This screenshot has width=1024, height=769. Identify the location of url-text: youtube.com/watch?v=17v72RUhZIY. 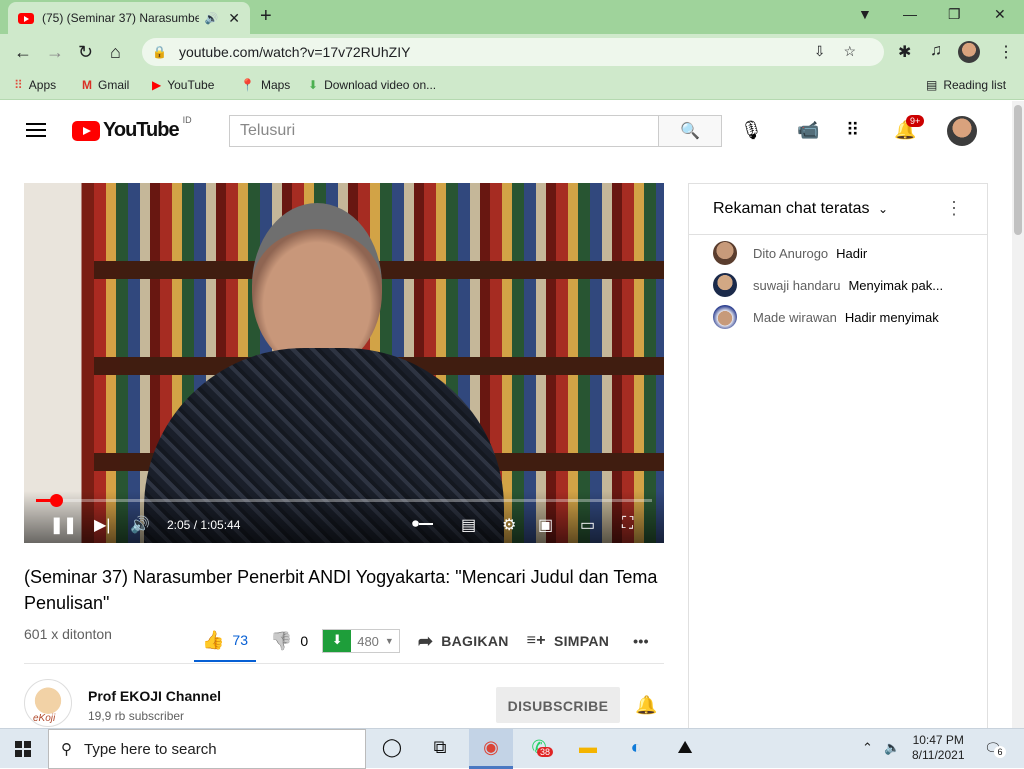
(295, 52).